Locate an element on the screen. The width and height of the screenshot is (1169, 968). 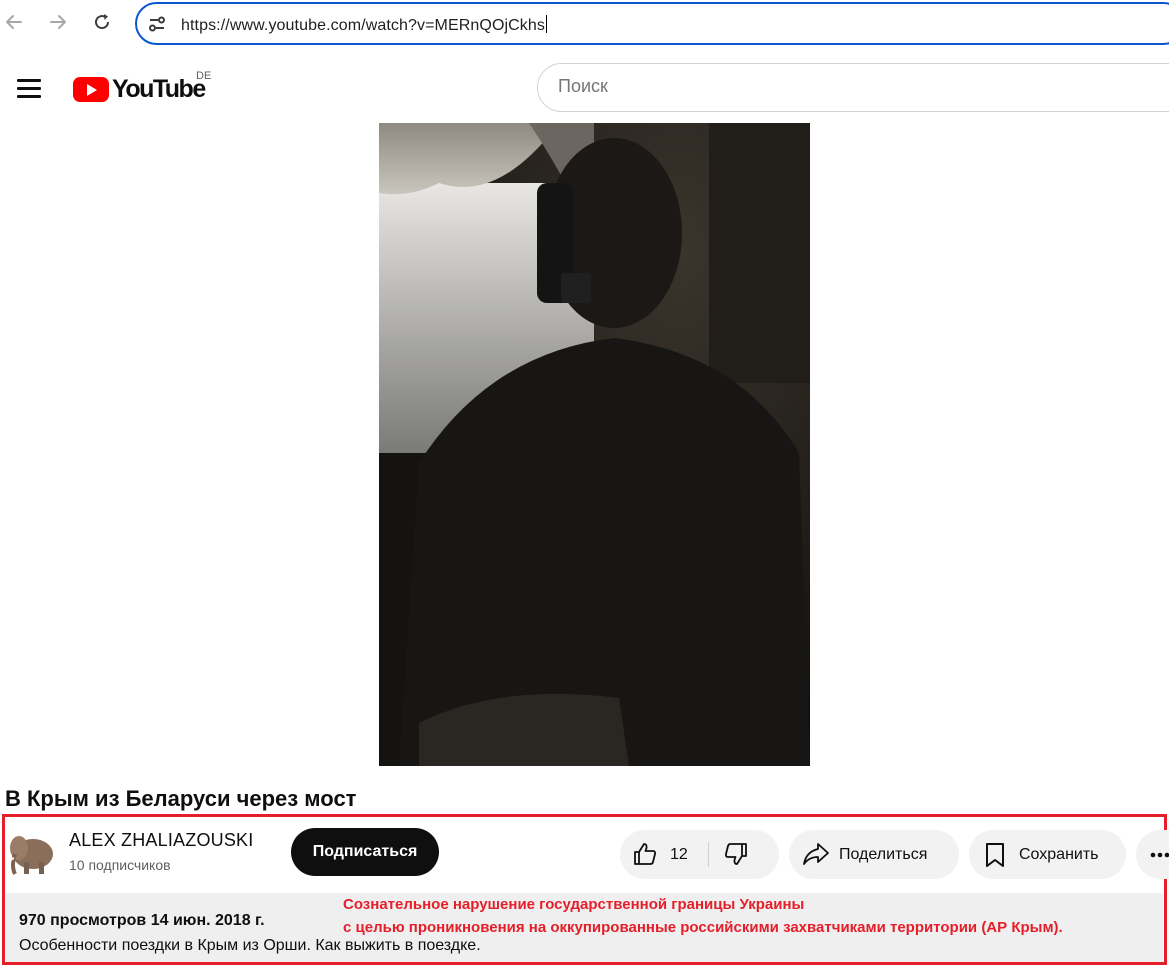
share-icon is located at coordinates (816, 854).